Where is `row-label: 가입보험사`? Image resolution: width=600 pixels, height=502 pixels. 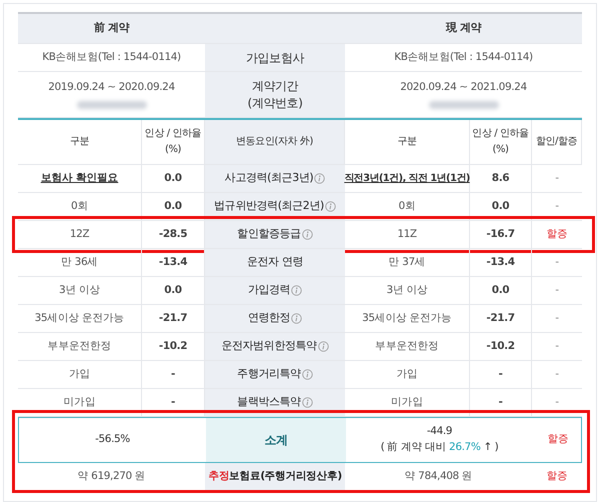 row-label: 가입보험사 is located at coordinates (275, 58).